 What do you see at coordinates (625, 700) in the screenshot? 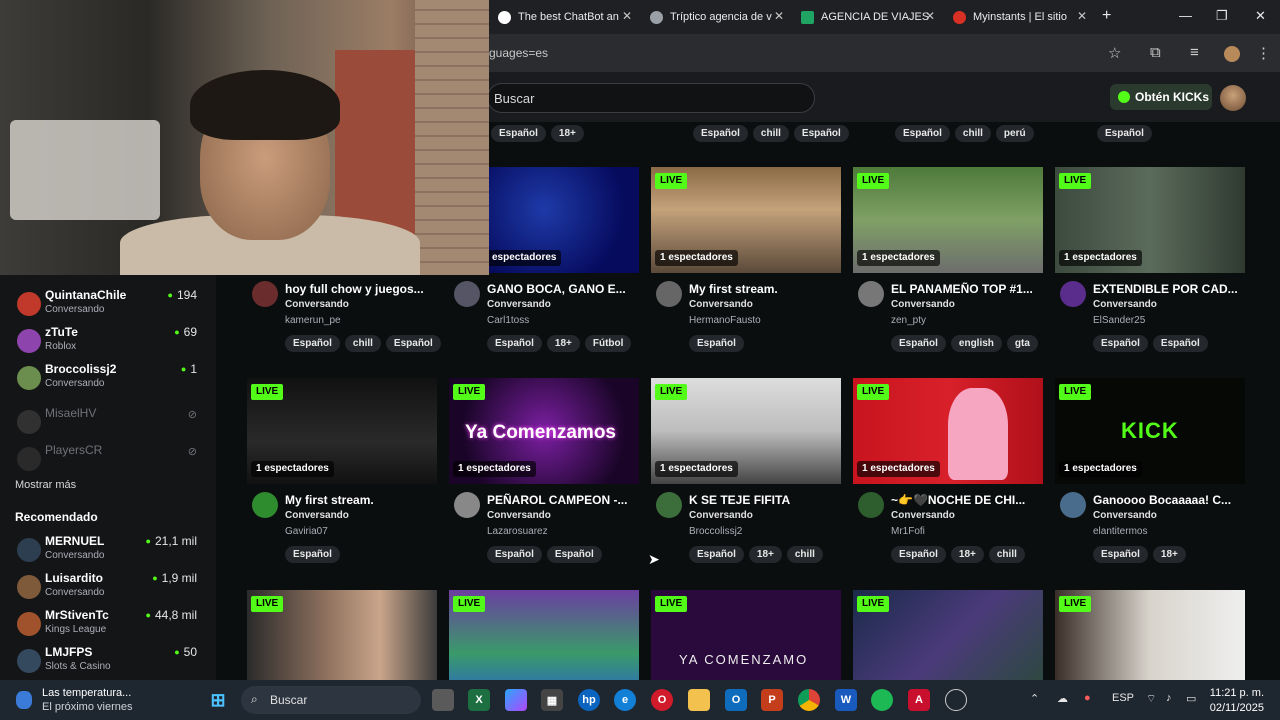
I see `edge-icon: e` at bounding box center [625, 700].